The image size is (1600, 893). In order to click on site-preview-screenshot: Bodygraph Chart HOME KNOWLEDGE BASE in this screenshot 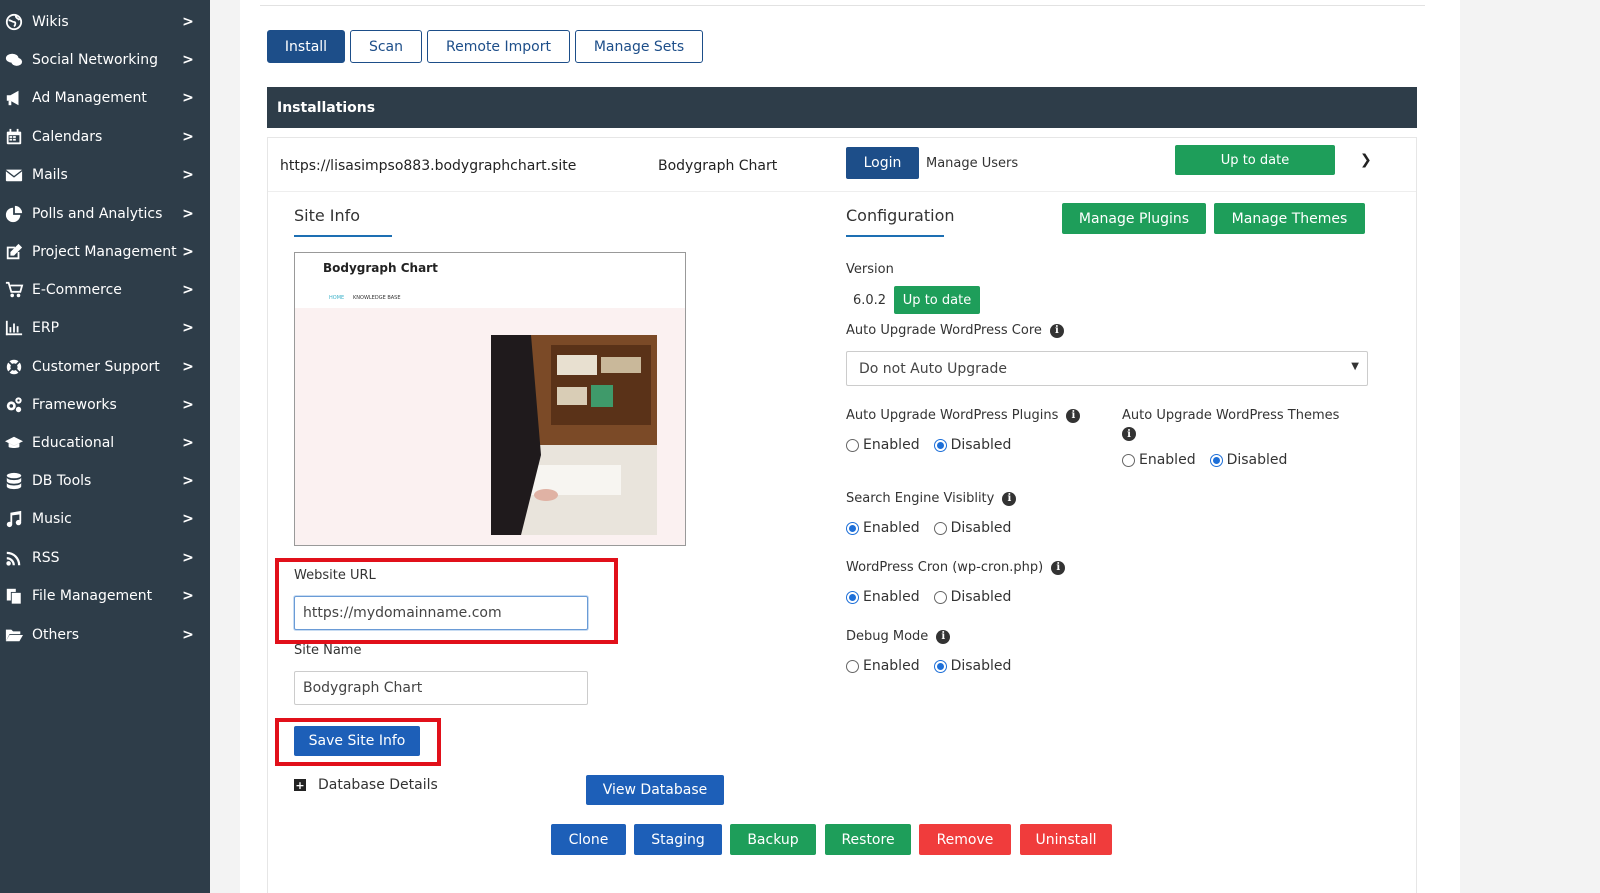, I will do `click(490, 399)`.